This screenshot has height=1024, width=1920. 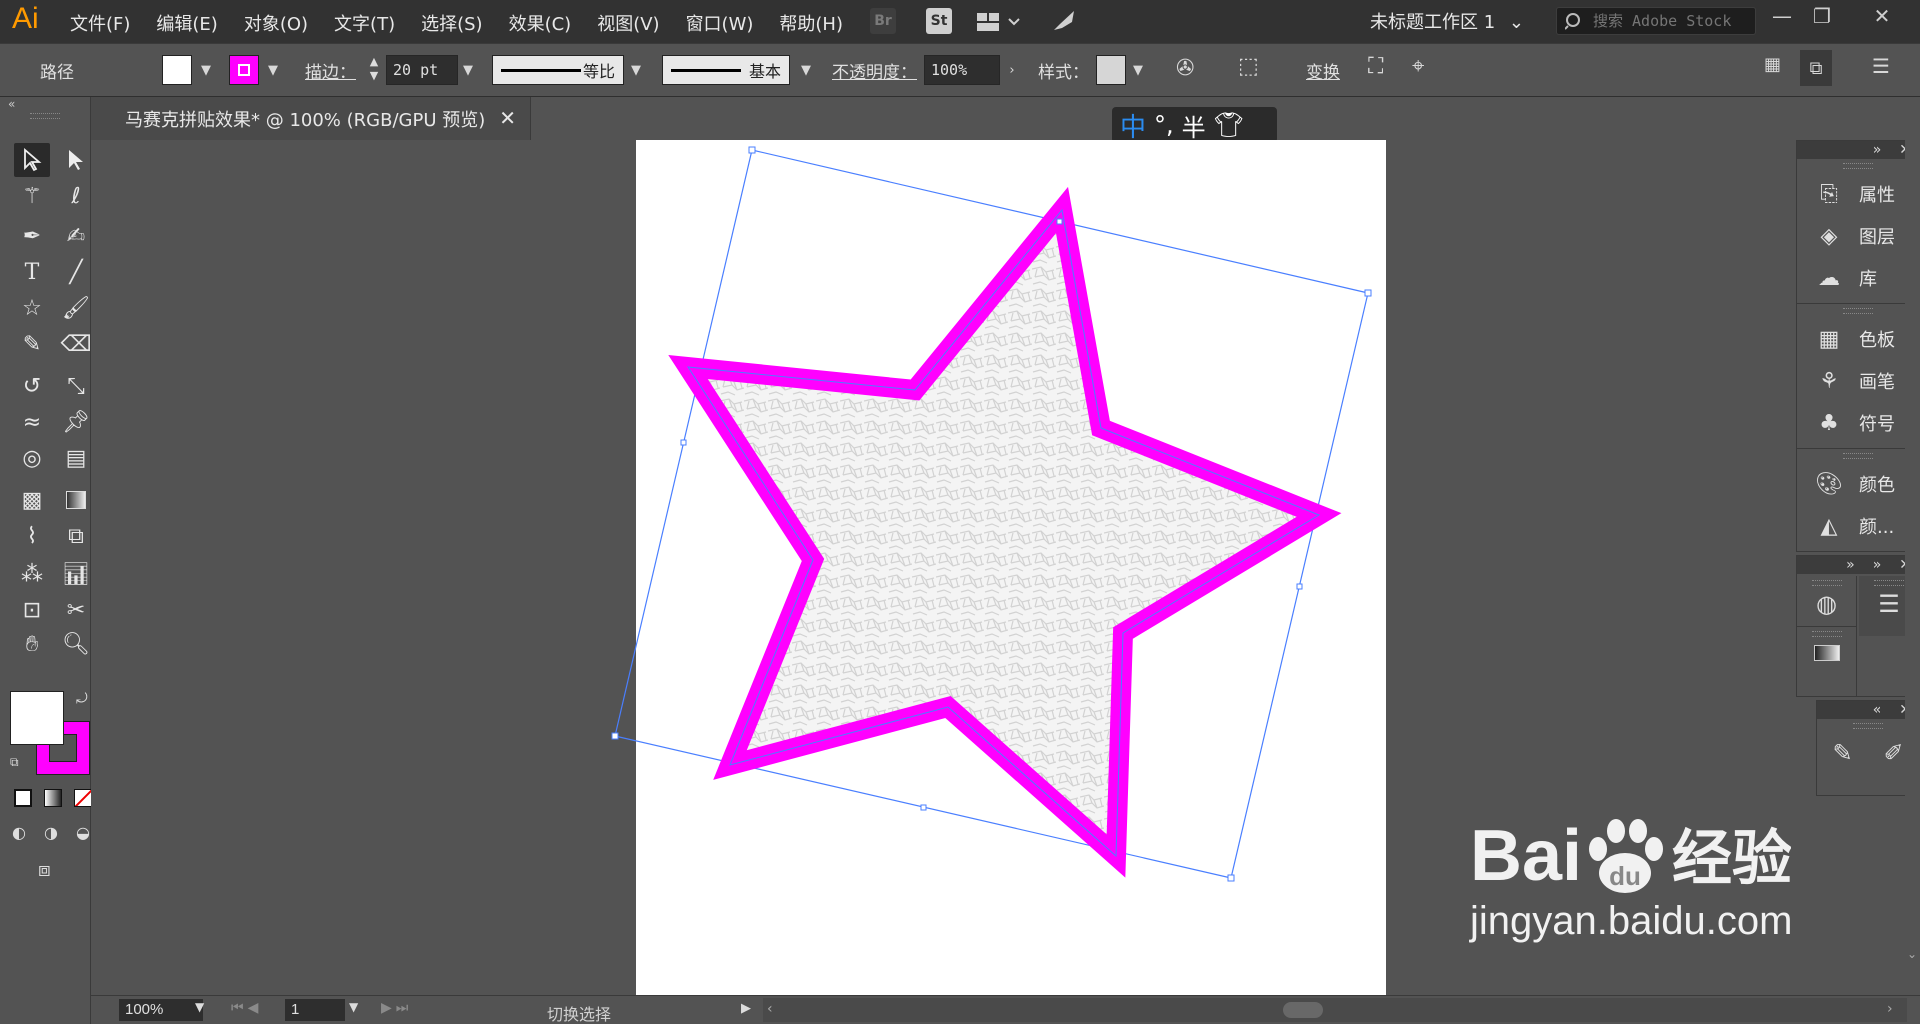 I want to click on arrange-panels-icon: ▦, so click(x=1772, y=64).